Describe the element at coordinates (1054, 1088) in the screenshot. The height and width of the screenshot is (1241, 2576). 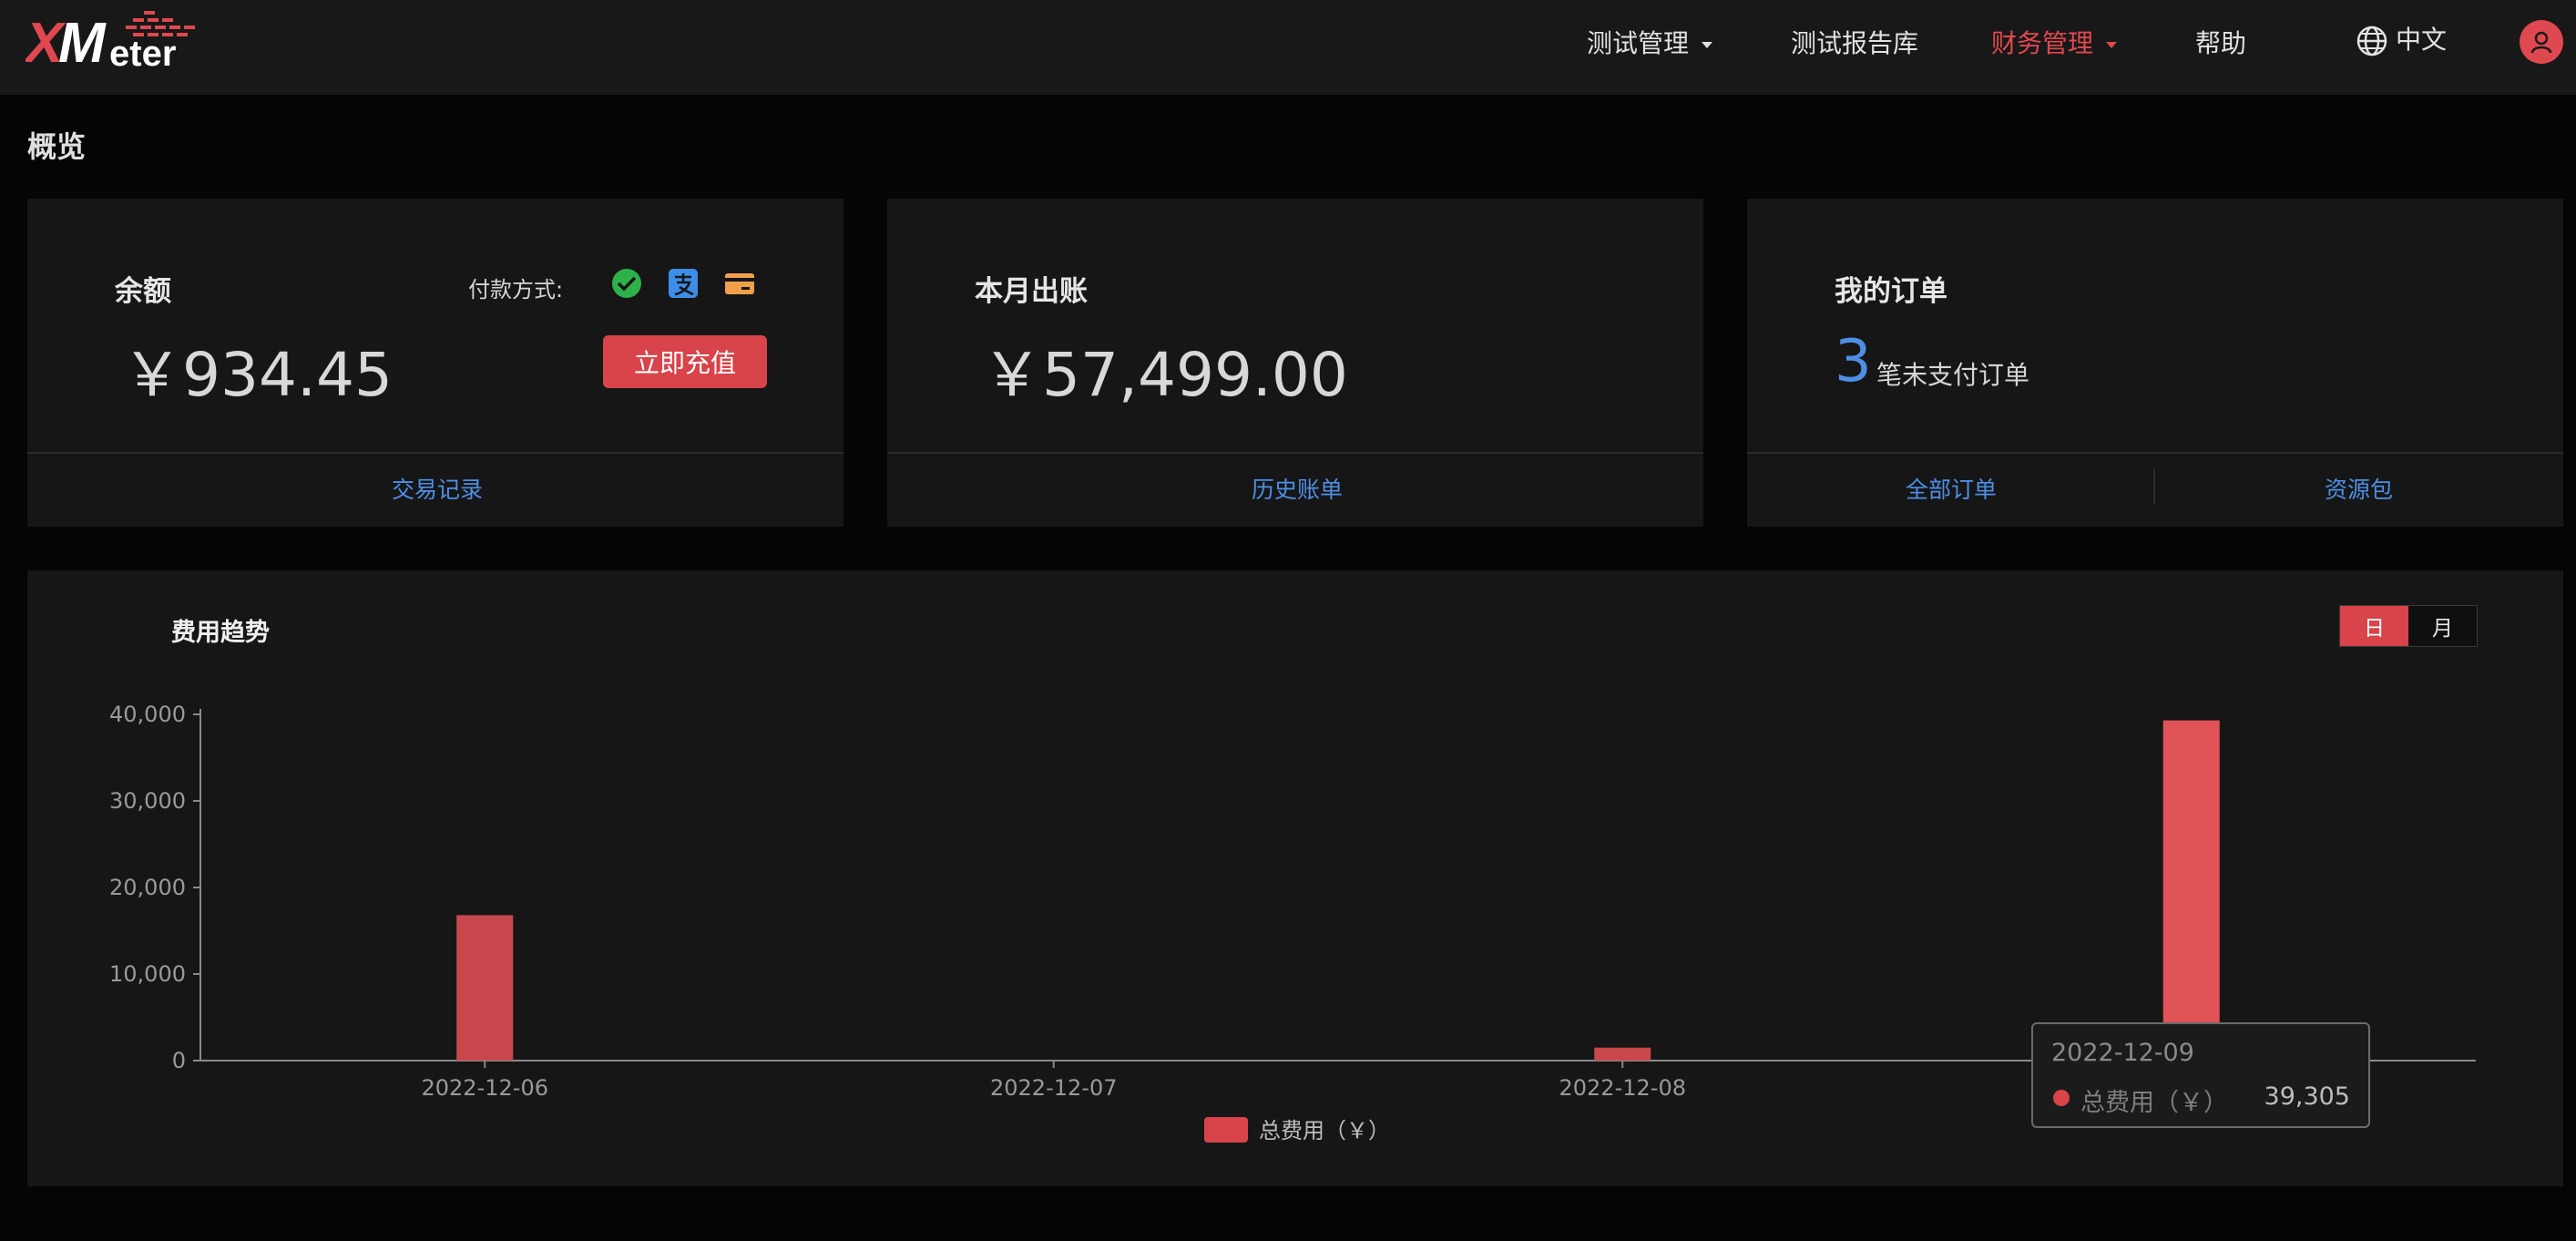
I see `x-tick-label: 2022-12-07` at that location.